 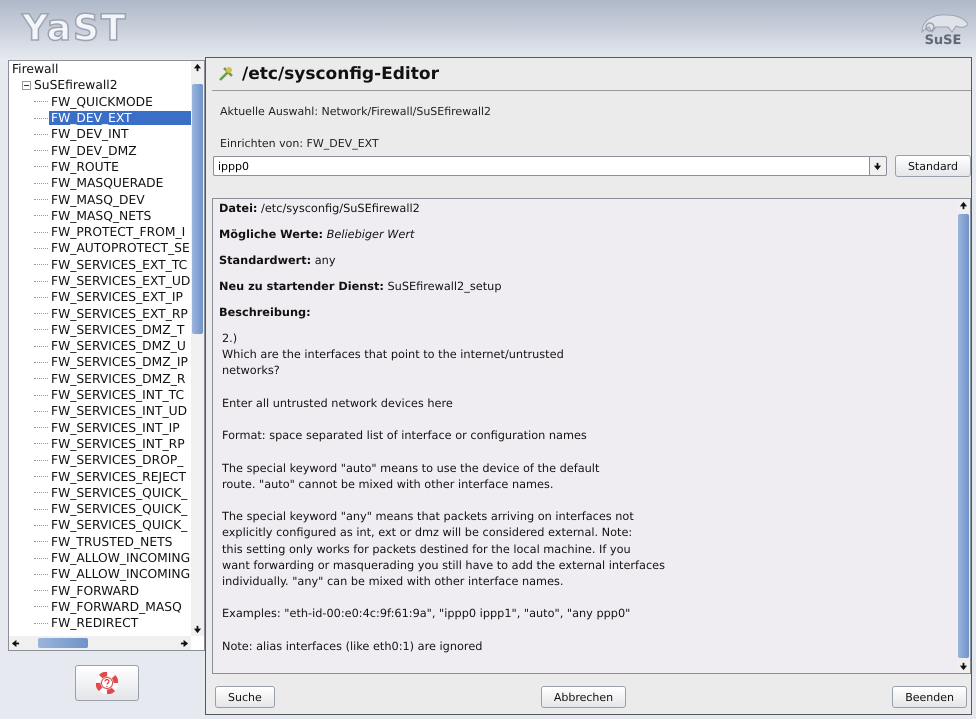 What do you see at coordinates (100, 643) in the screenshot?
I see `horizontal-scrollbar` at bounding box center [100, 643].